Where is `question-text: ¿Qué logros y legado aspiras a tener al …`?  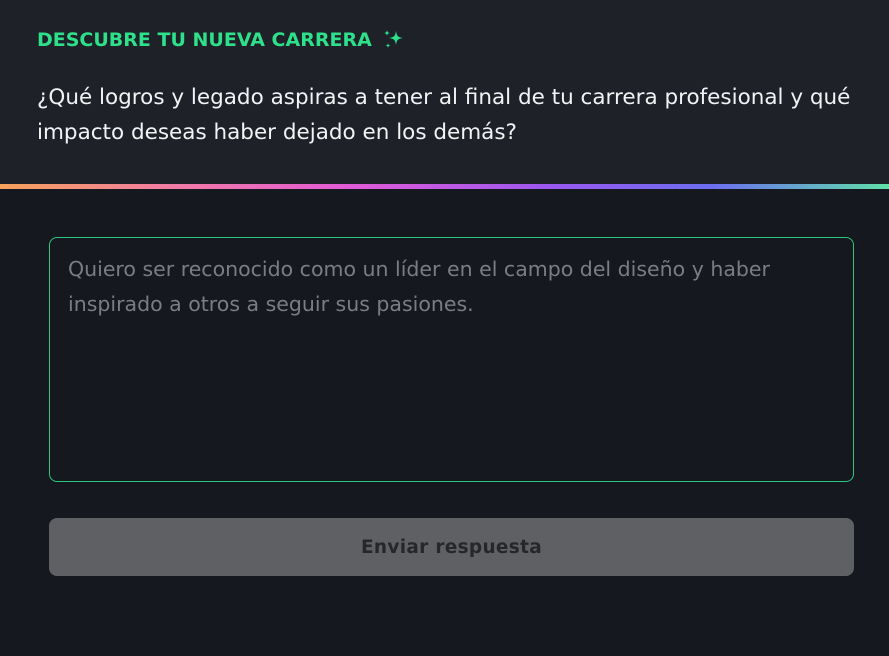
question-text: ¿Qué logros y legado aspiras a tener al … is located at coordinates (444, 115).